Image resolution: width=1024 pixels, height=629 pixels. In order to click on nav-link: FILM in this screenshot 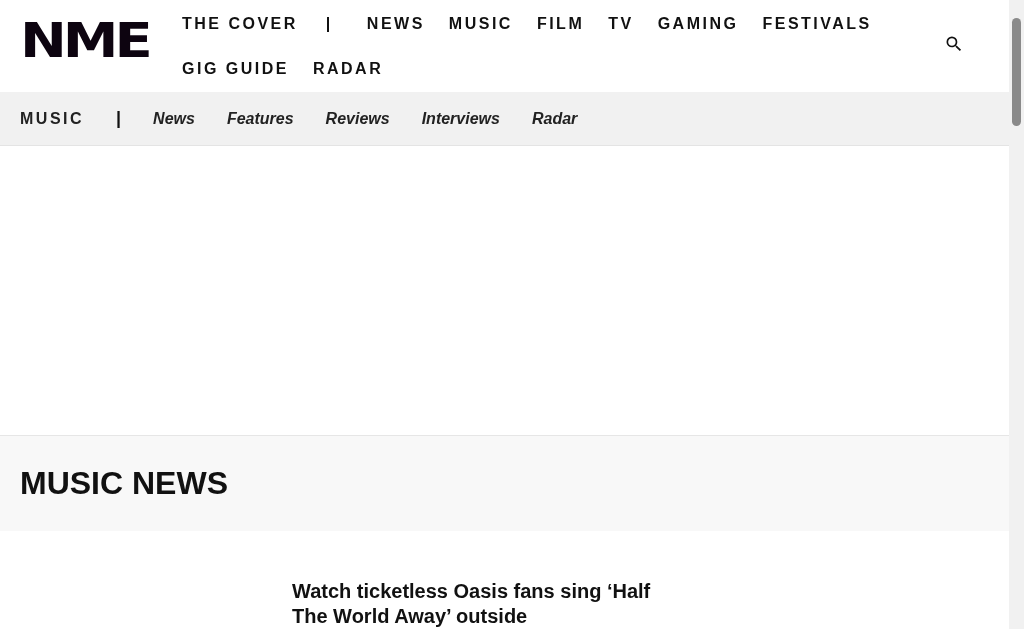, I will do `click(560, 24)`.